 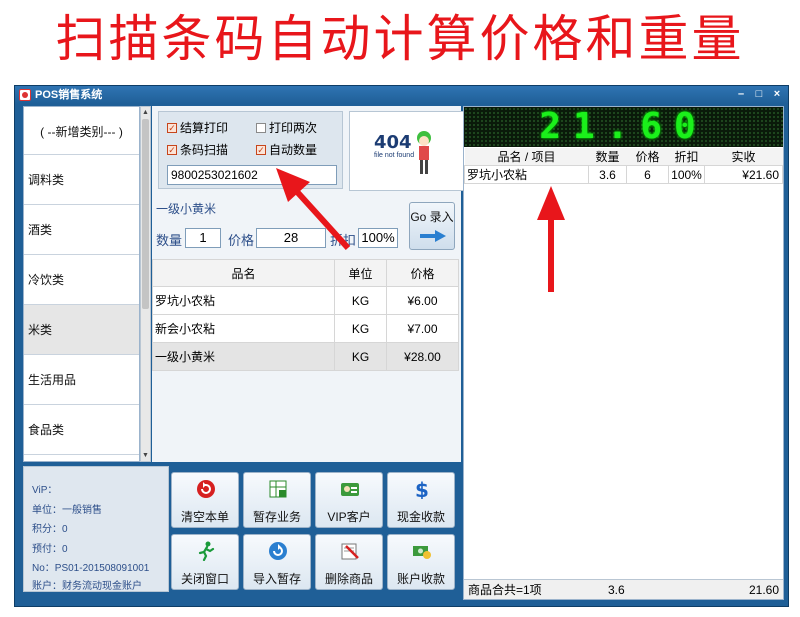 I want to click on prepaid-label: 预付：0, so click(x=50, y=549).